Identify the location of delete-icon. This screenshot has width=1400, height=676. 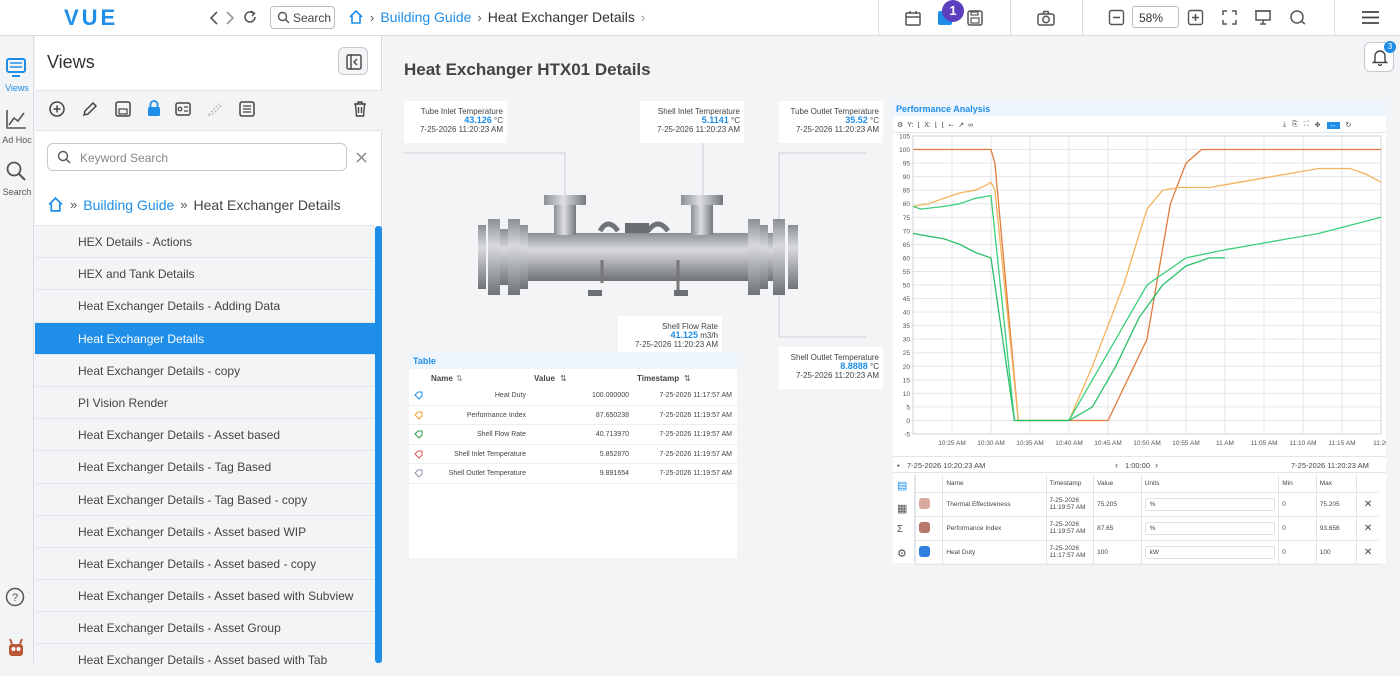
(360, 109).